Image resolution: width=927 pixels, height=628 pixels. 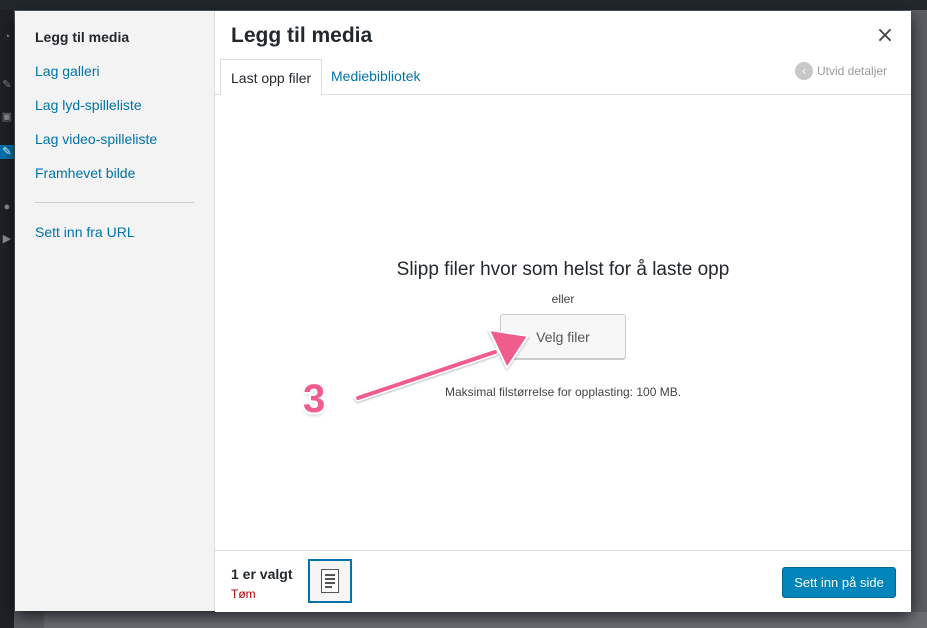 I want to click on tab-media-library: Mediebibliotek, so click(x=376, y=76).